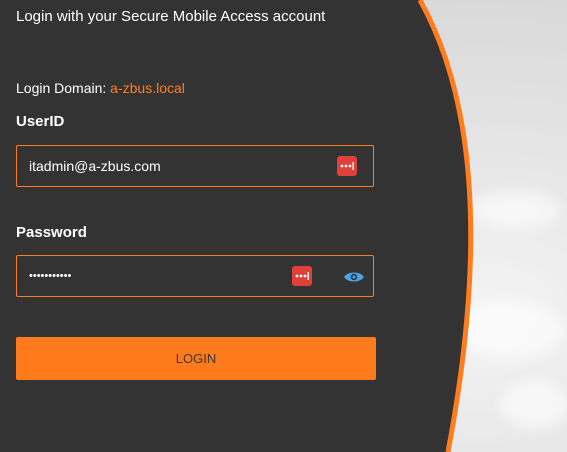 The height and width of the screenshot is (452, 567). What do you see at coordinates (40, 121) in the screenshot?
I see `userid-label: UserID` at bounding box center [40, 121].